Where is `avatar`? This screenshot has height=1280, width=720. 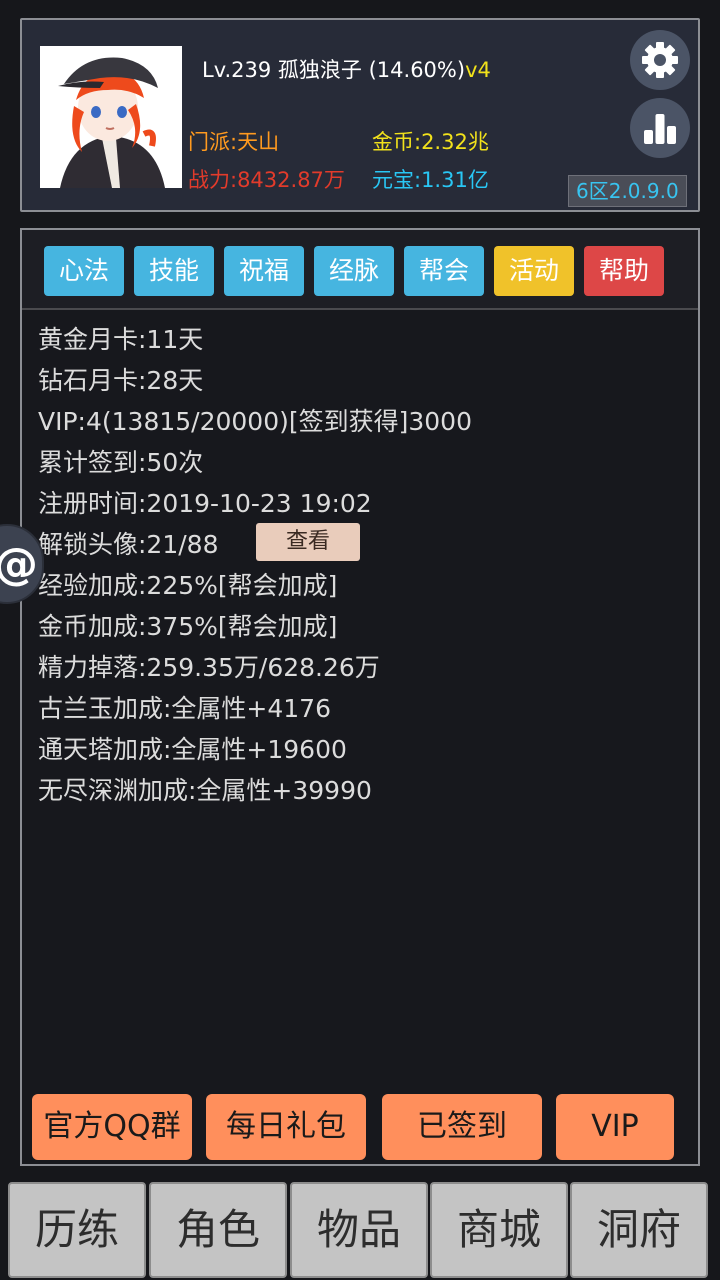 avatar is located at coordinates (111, 117).